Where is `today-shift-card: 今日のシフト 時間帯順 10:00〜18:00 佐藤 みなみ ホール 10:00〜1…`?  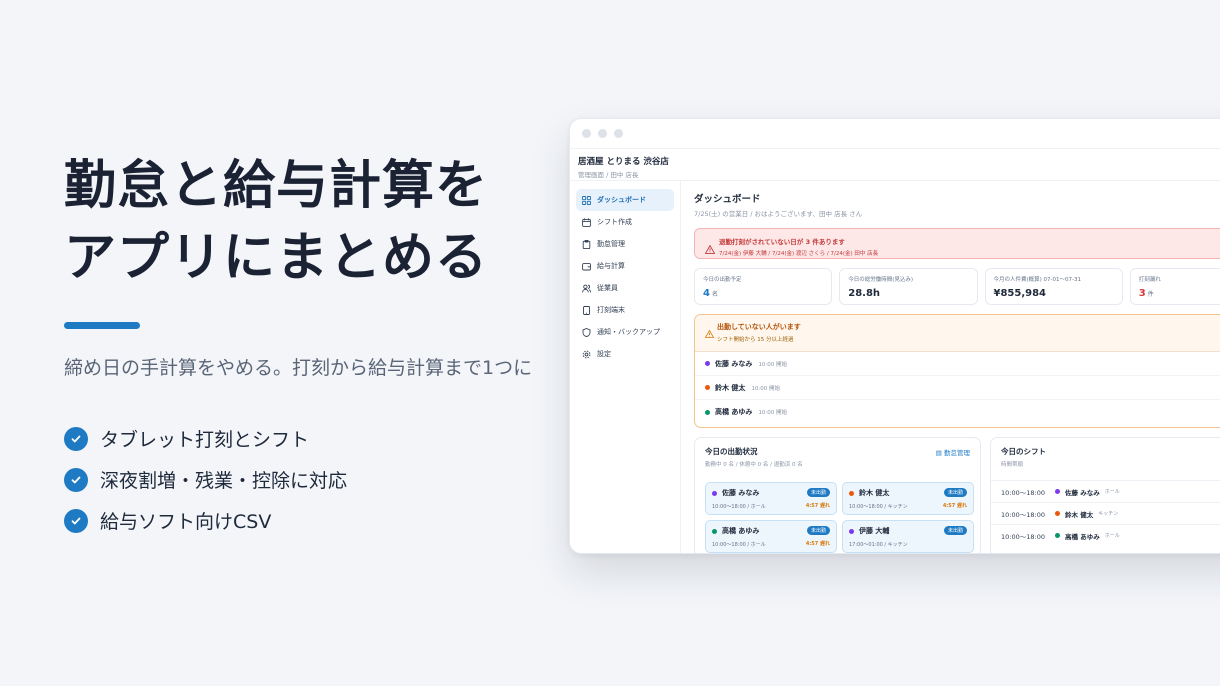
today-shift-card: 今日のシフト 時間帯順 10:00〜18:00 佐藤 みなみ ホール 10:00〜1… is located at coordinates (1105, 495).